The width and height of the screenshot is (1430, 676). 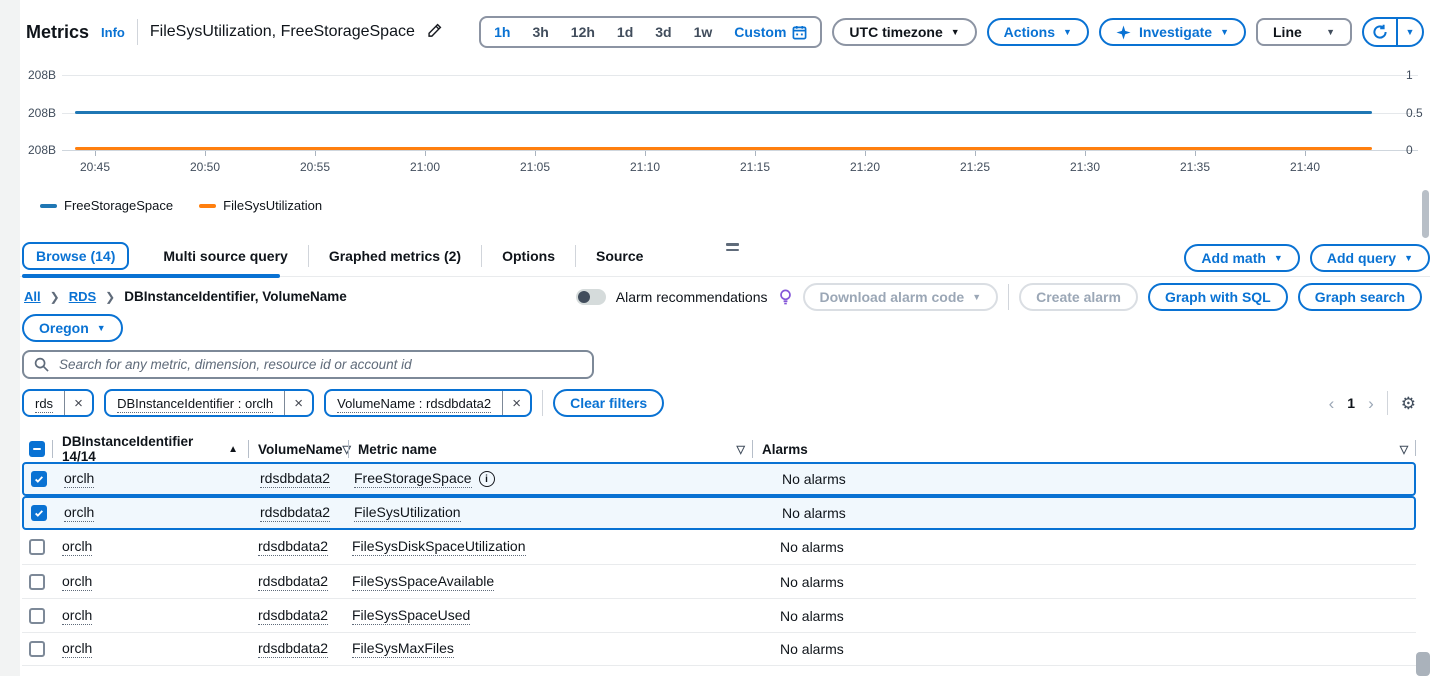 I want to click on info-link: Info, so click(x=113, y=32).